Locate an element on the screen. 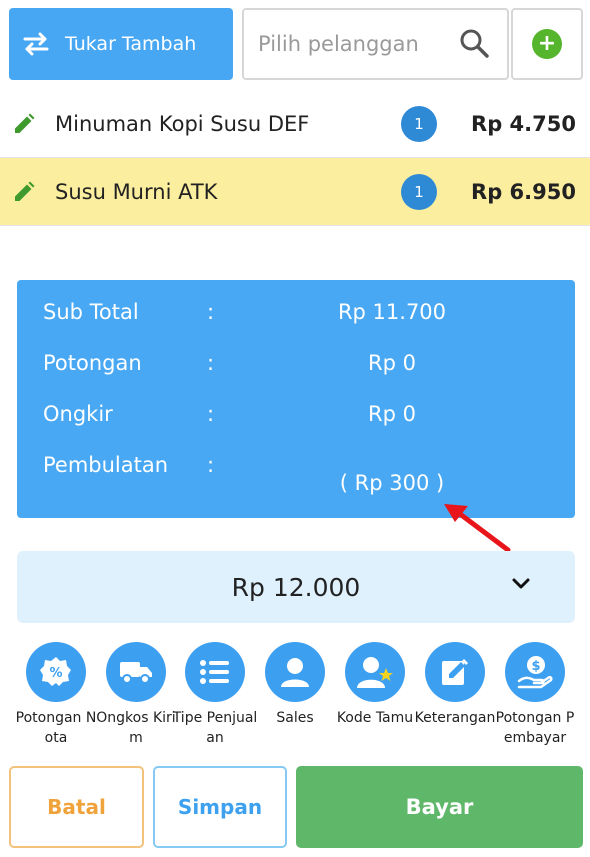 This screenshot has height=857, width=590. truck-icon is located at coordinates (136, 672).